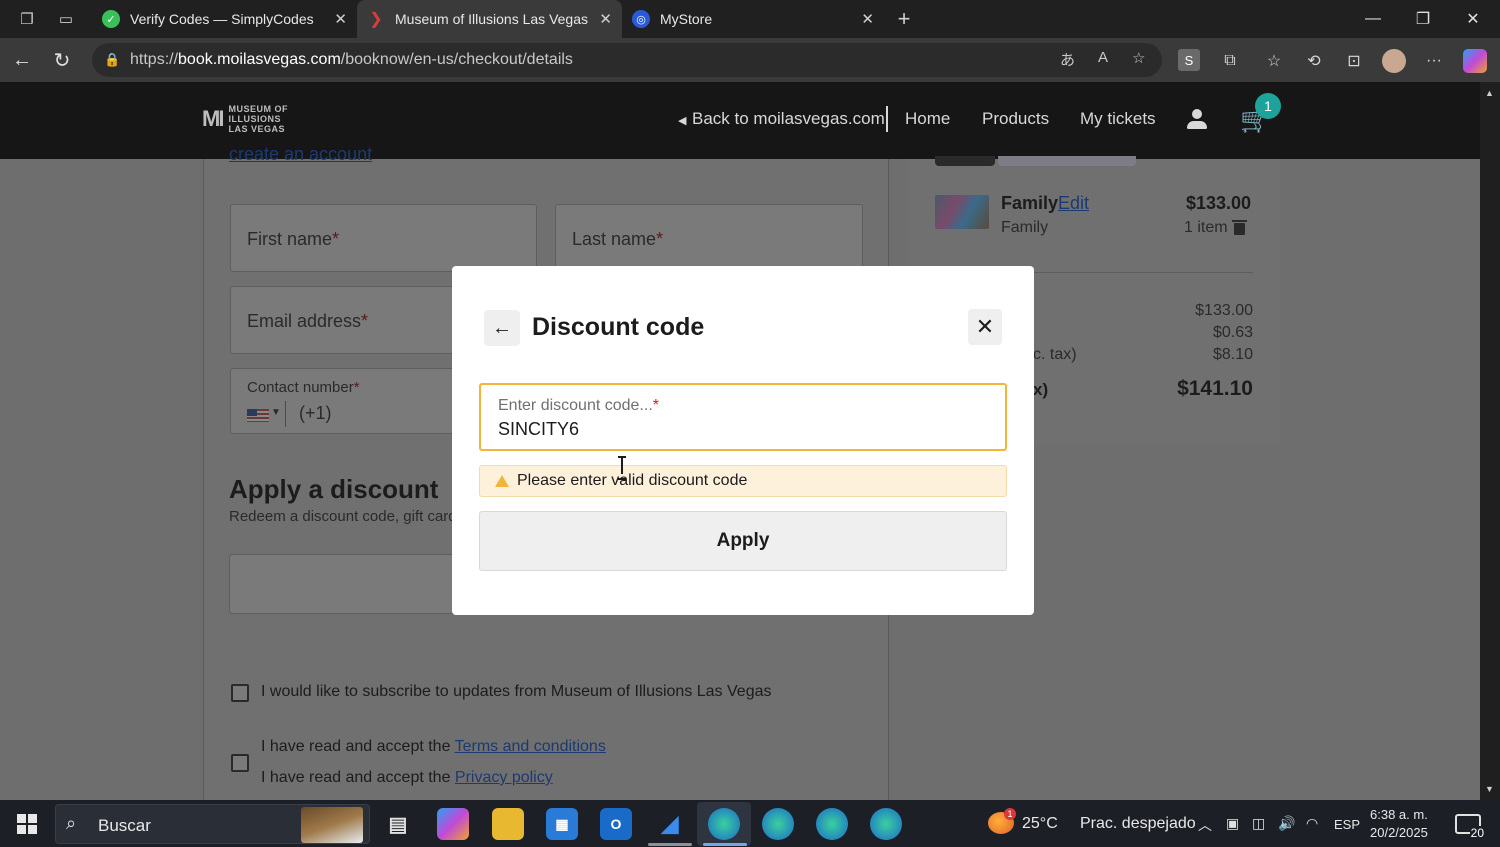 Image resolution: width=1500 pixels, height=847 pixels. I want to click on clock-date: 20/2/2025, so click(1399, 832).